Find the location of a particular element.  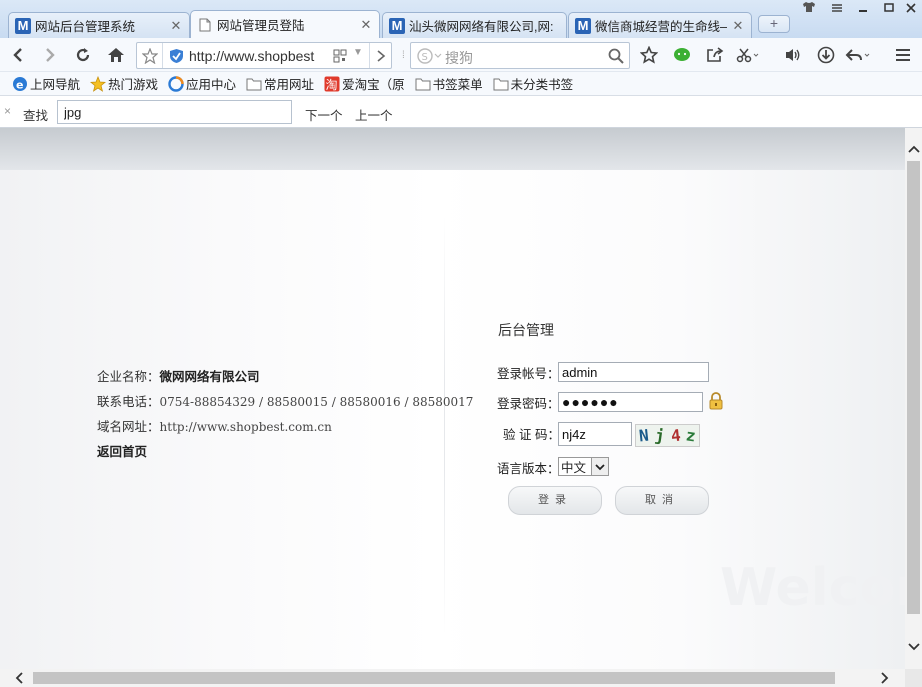

vertical-scroll-thumb is located at coordinates (913, 387).